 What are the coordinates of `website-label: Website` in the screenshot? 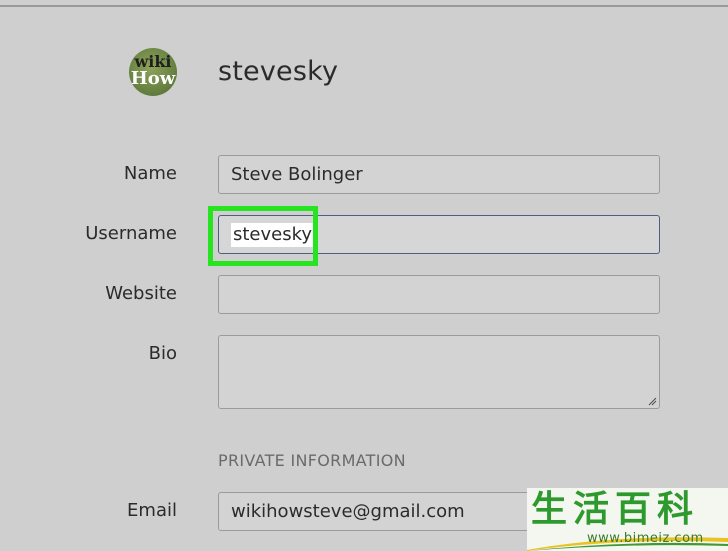 It's located at (141, 293).